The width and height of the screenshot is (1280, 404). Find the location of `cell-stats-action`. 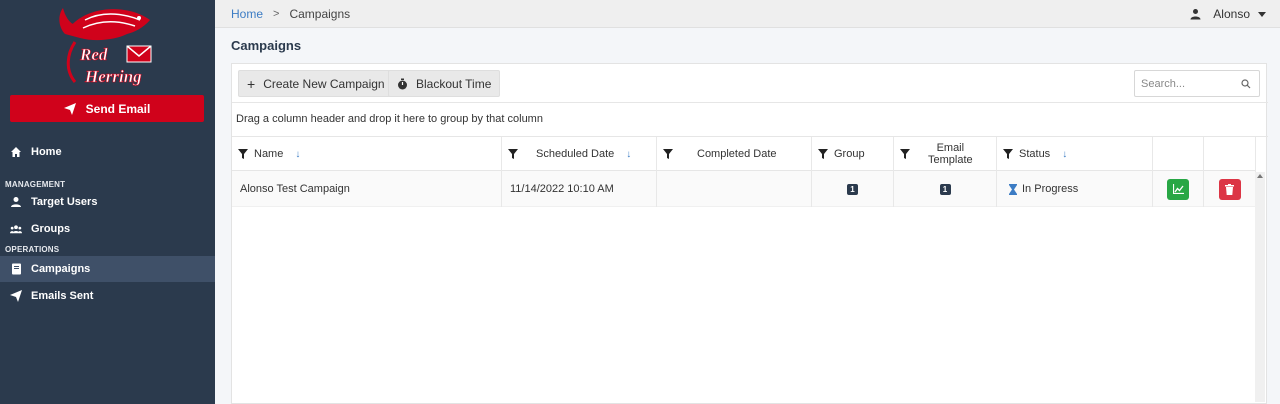

cell-stats-action is located at coordinates (1178, 189).